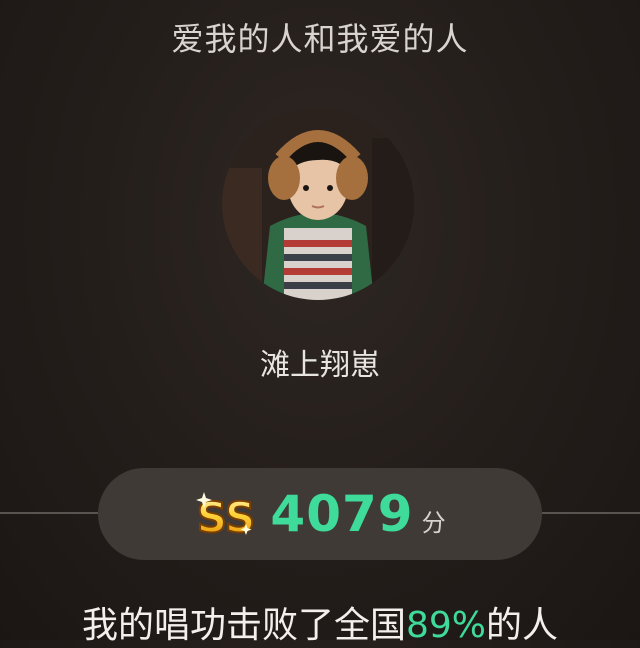 The height and width of the screenshot is (648, 640). What do you see at coordinates (320, 365) in the screenshot?
I see `username: 滩上翔崽` at bounding box center [320, 365].